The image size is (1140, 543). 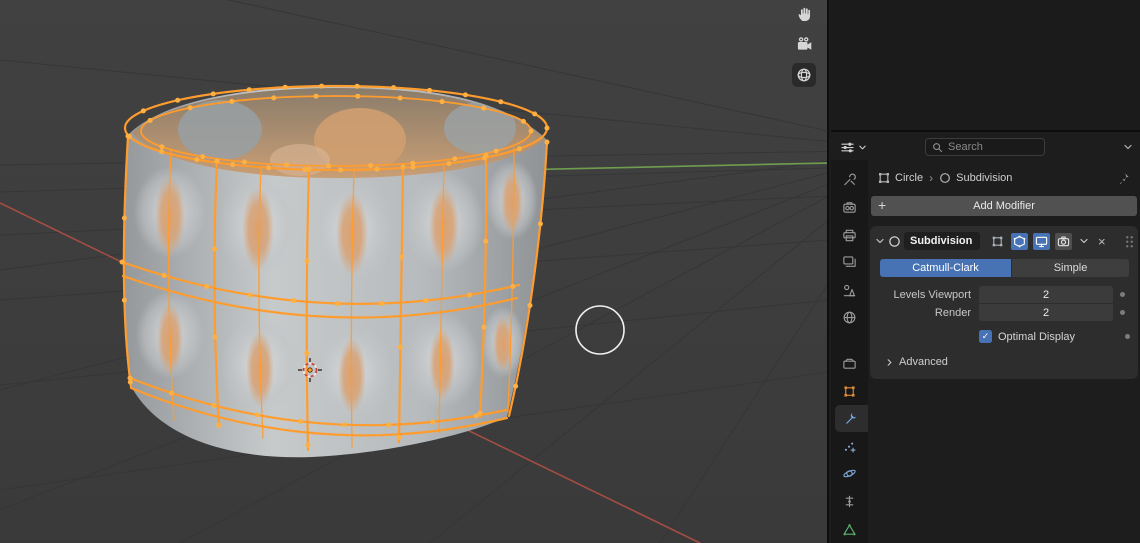 What do you see at coordinates (909, 178) in the screenshot?
I see `breadcrumb-object-label: Circle` at bounding box center [909, 178].